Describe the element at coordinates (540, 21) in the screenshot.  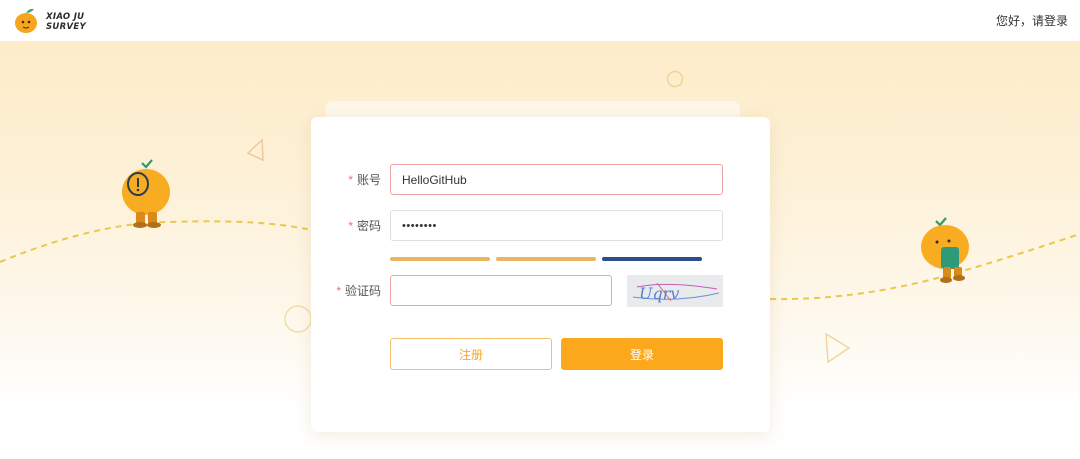
I see `top-bar: XIAO JU SURVEY 您好，请登录` at that location.